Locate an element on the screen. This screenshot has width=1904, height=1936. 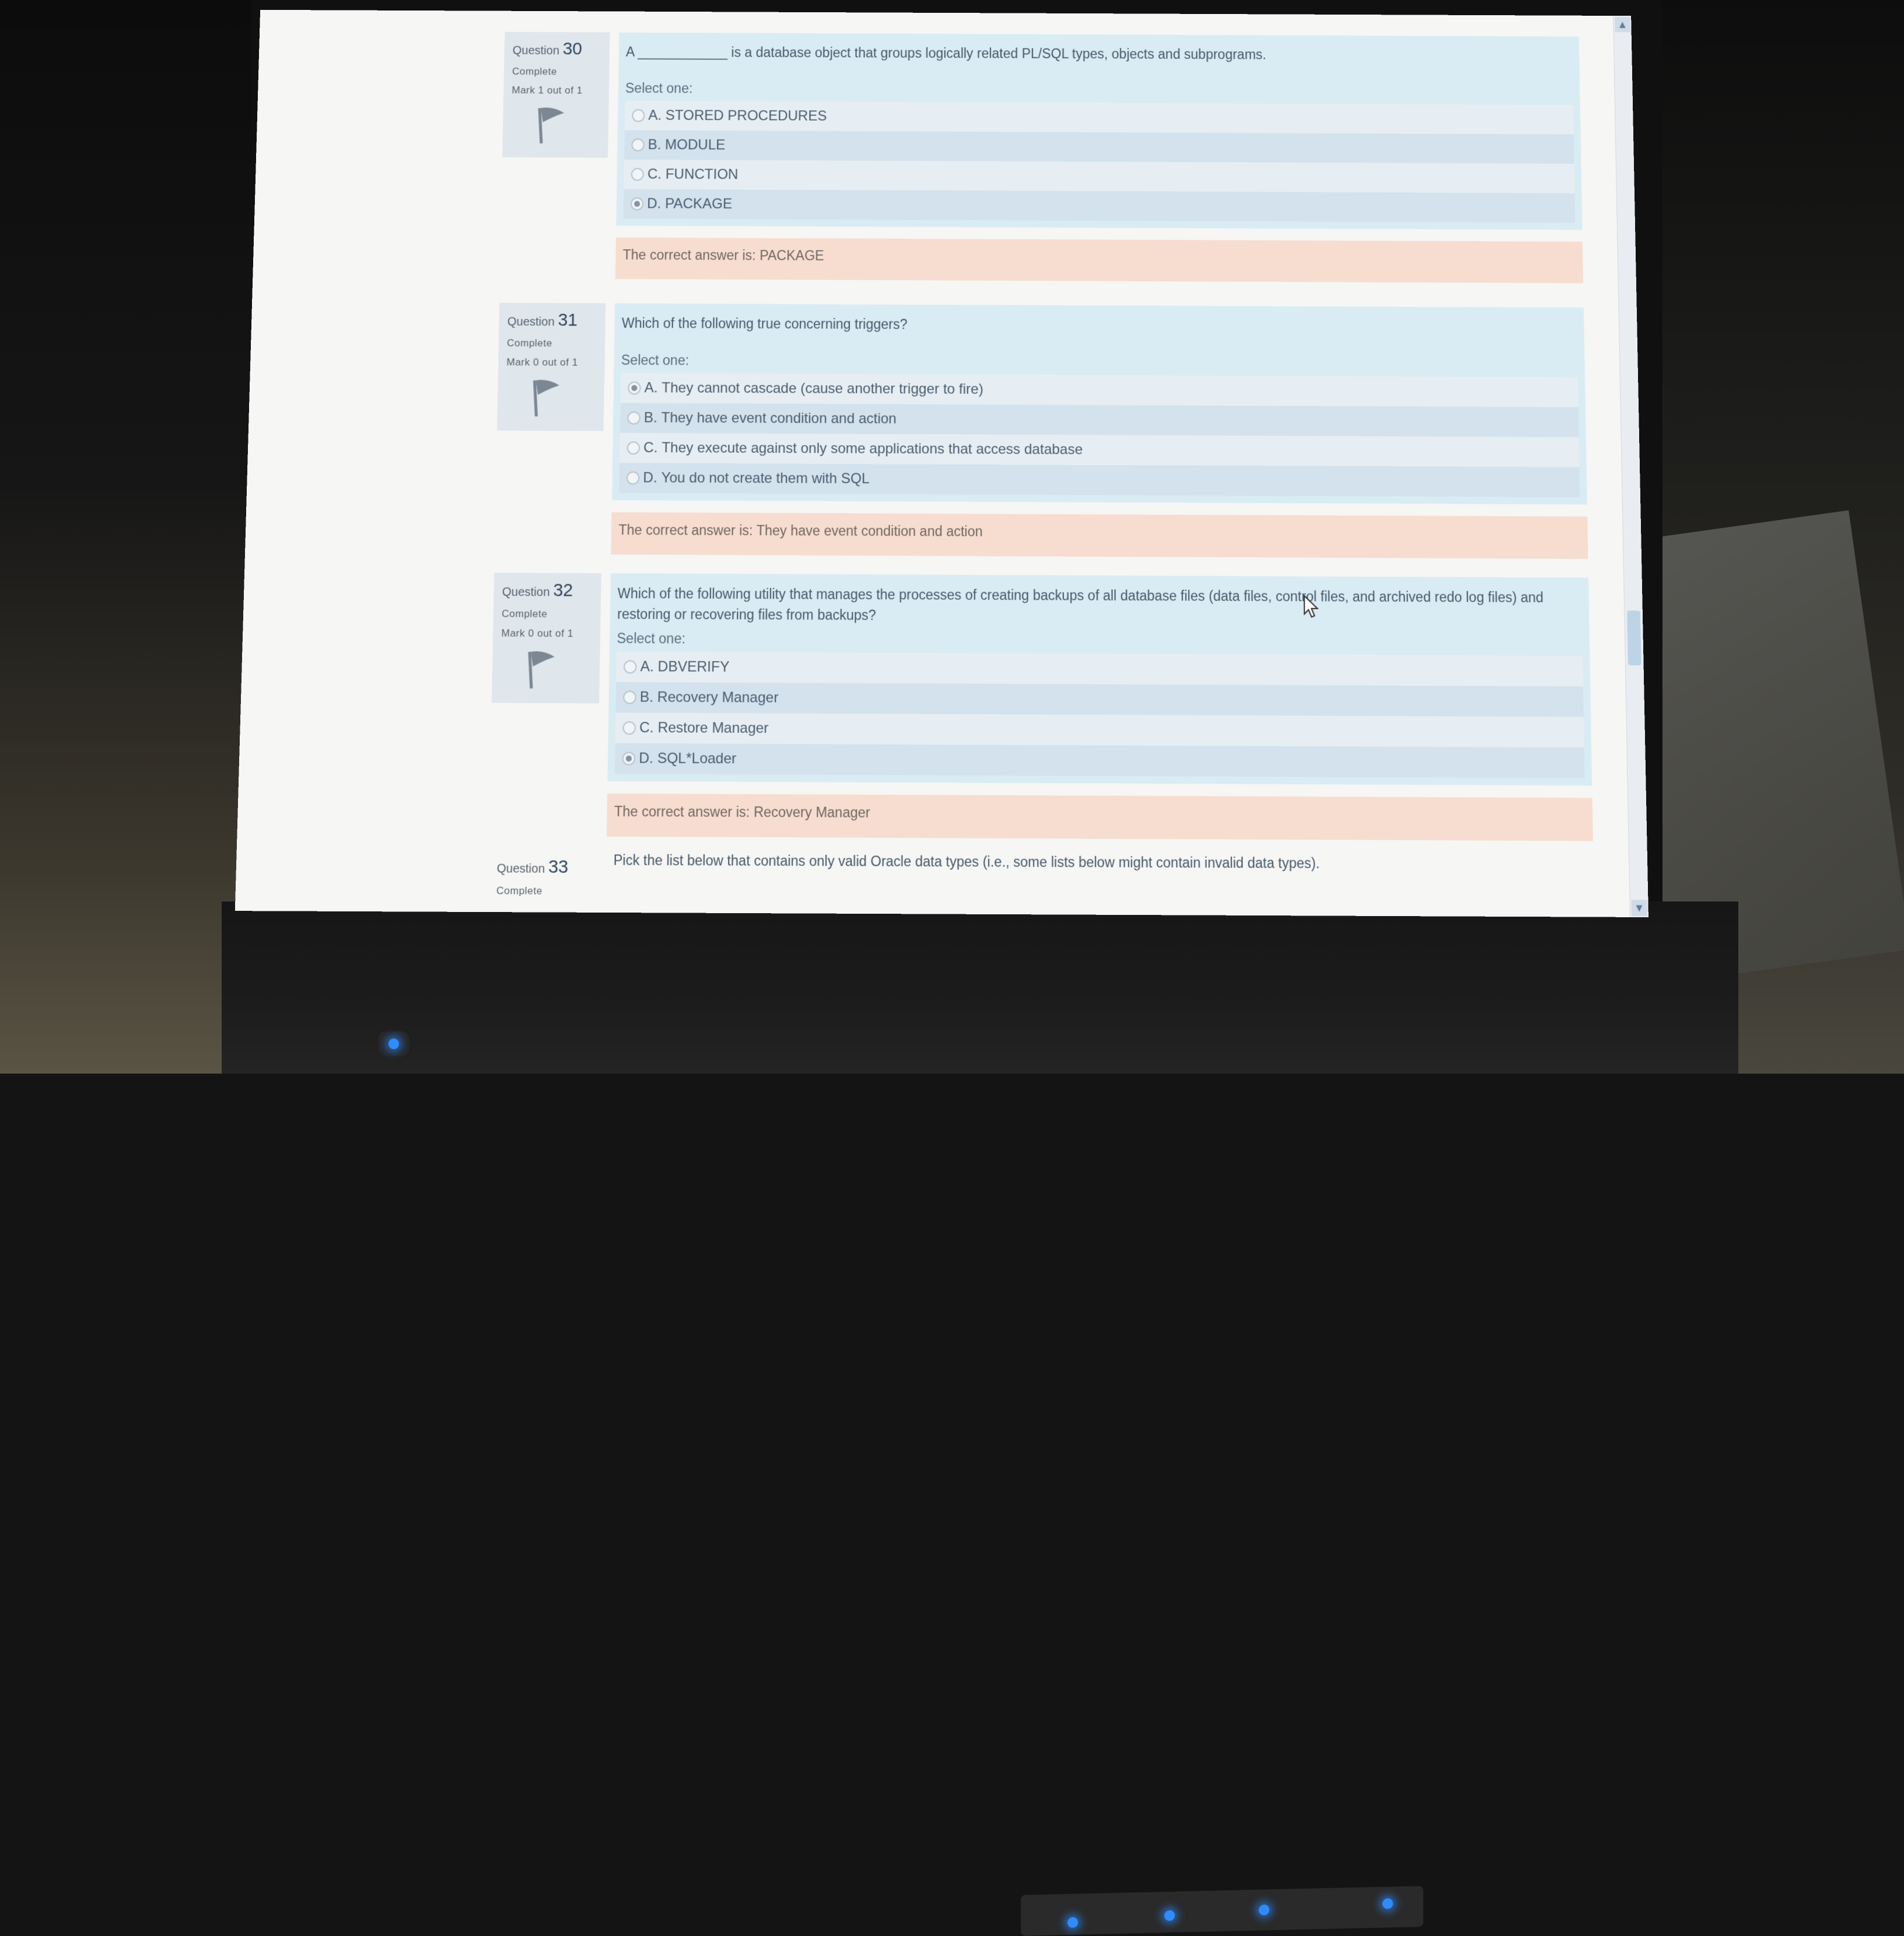
question-number: Question 33 is located at coordinates (542, 867).